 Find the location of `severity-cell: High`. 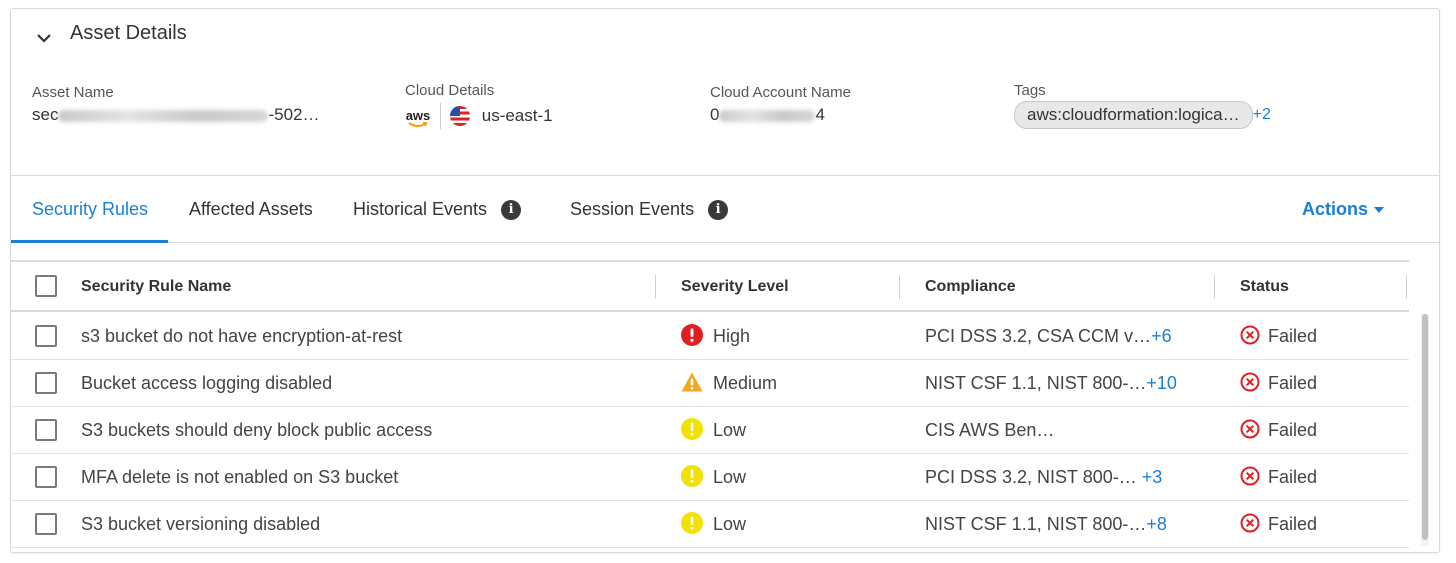

severity-cell: High is located at coordinates (715, 336).